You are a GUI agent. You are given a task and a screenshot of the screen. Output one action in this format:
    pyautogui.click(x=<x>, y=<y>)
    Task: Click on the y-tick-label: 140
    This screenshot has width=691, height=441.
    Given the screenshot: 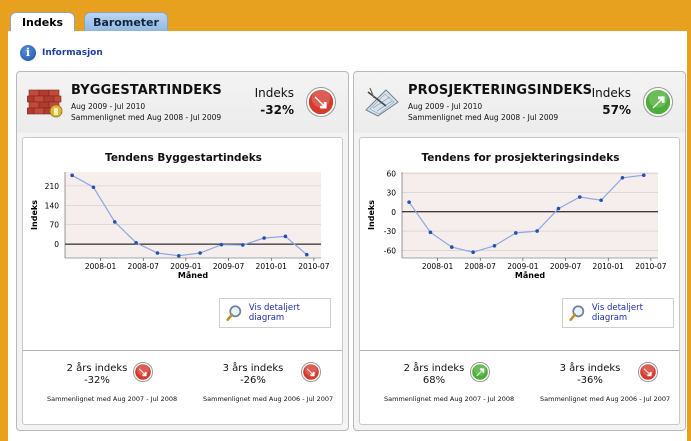 What is the action you would take?
    pyautogui.click(x=52, y=205)
    